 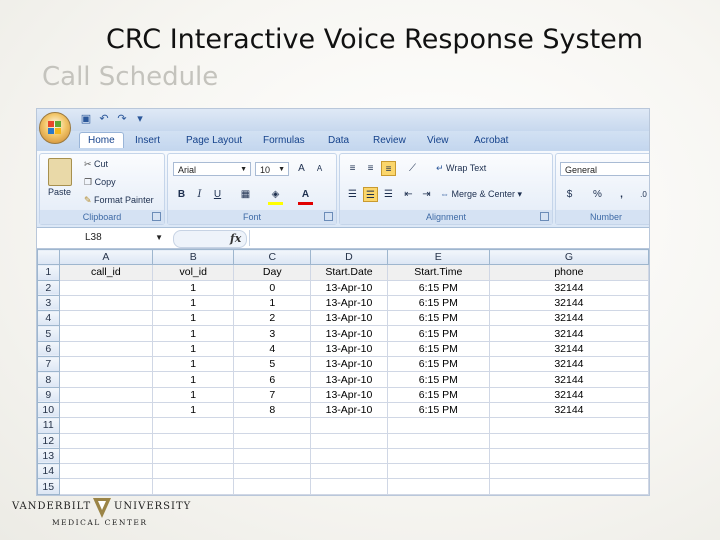 What do you see at coordinates (193, 257) in the screenshot?
I see `column-header: B` at bounding box center [193, 257].